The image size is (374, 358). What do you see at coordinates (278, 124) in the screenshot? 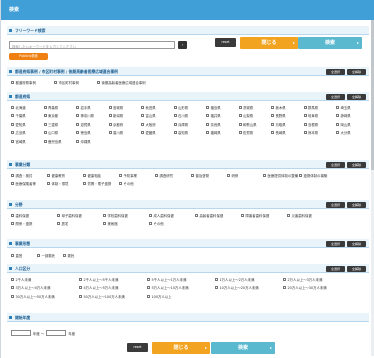
I see `prefecture-option: 鳥取県` at bounding box center [278, 124].